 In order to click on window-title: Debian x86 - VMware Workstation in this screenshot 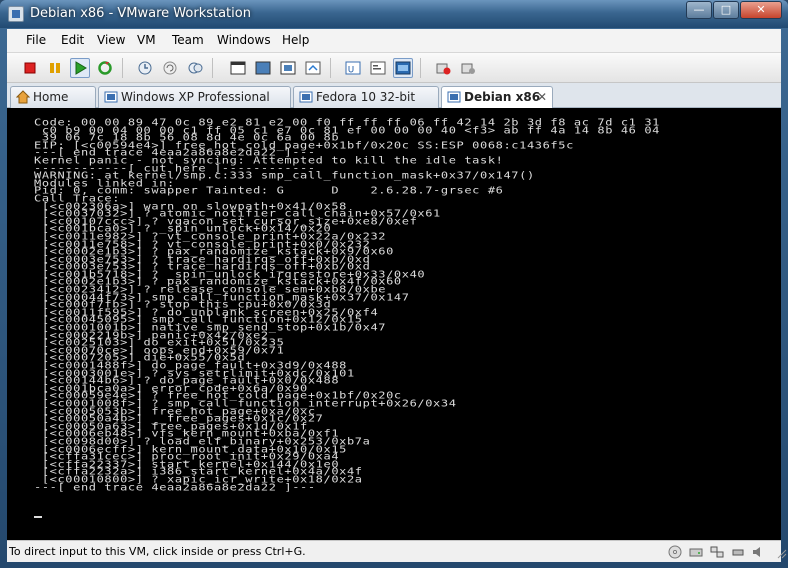, I will do `click(140, 13)`.